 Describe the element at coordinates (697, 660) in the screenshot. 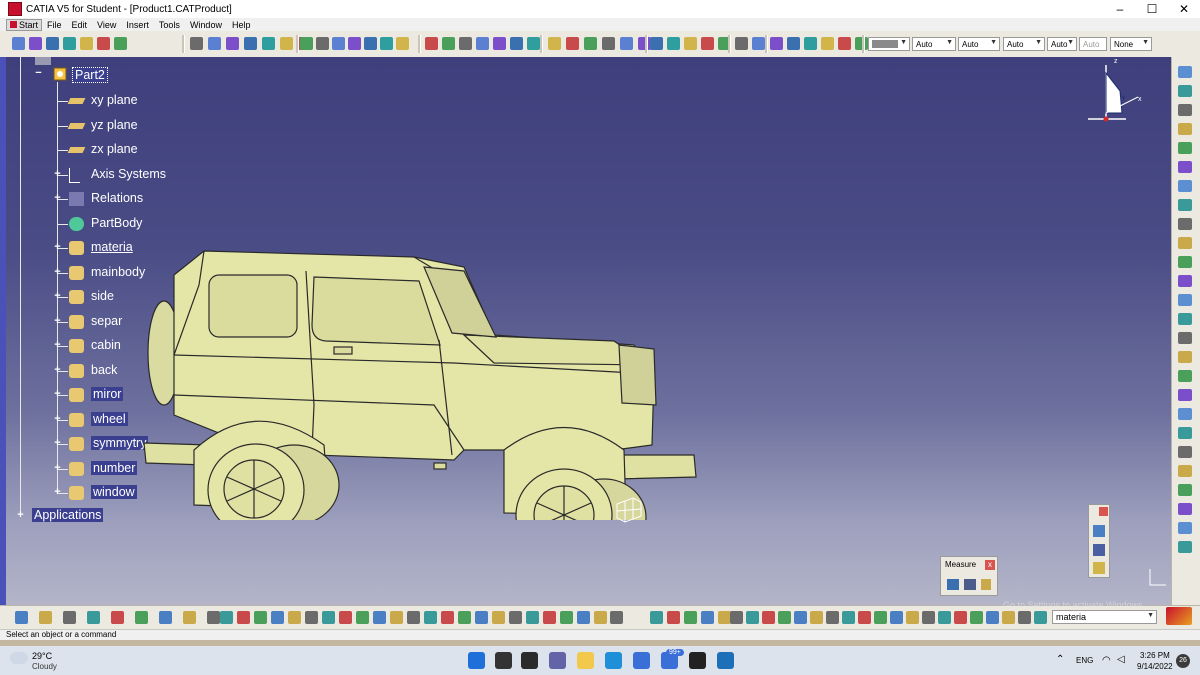

I see `app-icon` at that location.